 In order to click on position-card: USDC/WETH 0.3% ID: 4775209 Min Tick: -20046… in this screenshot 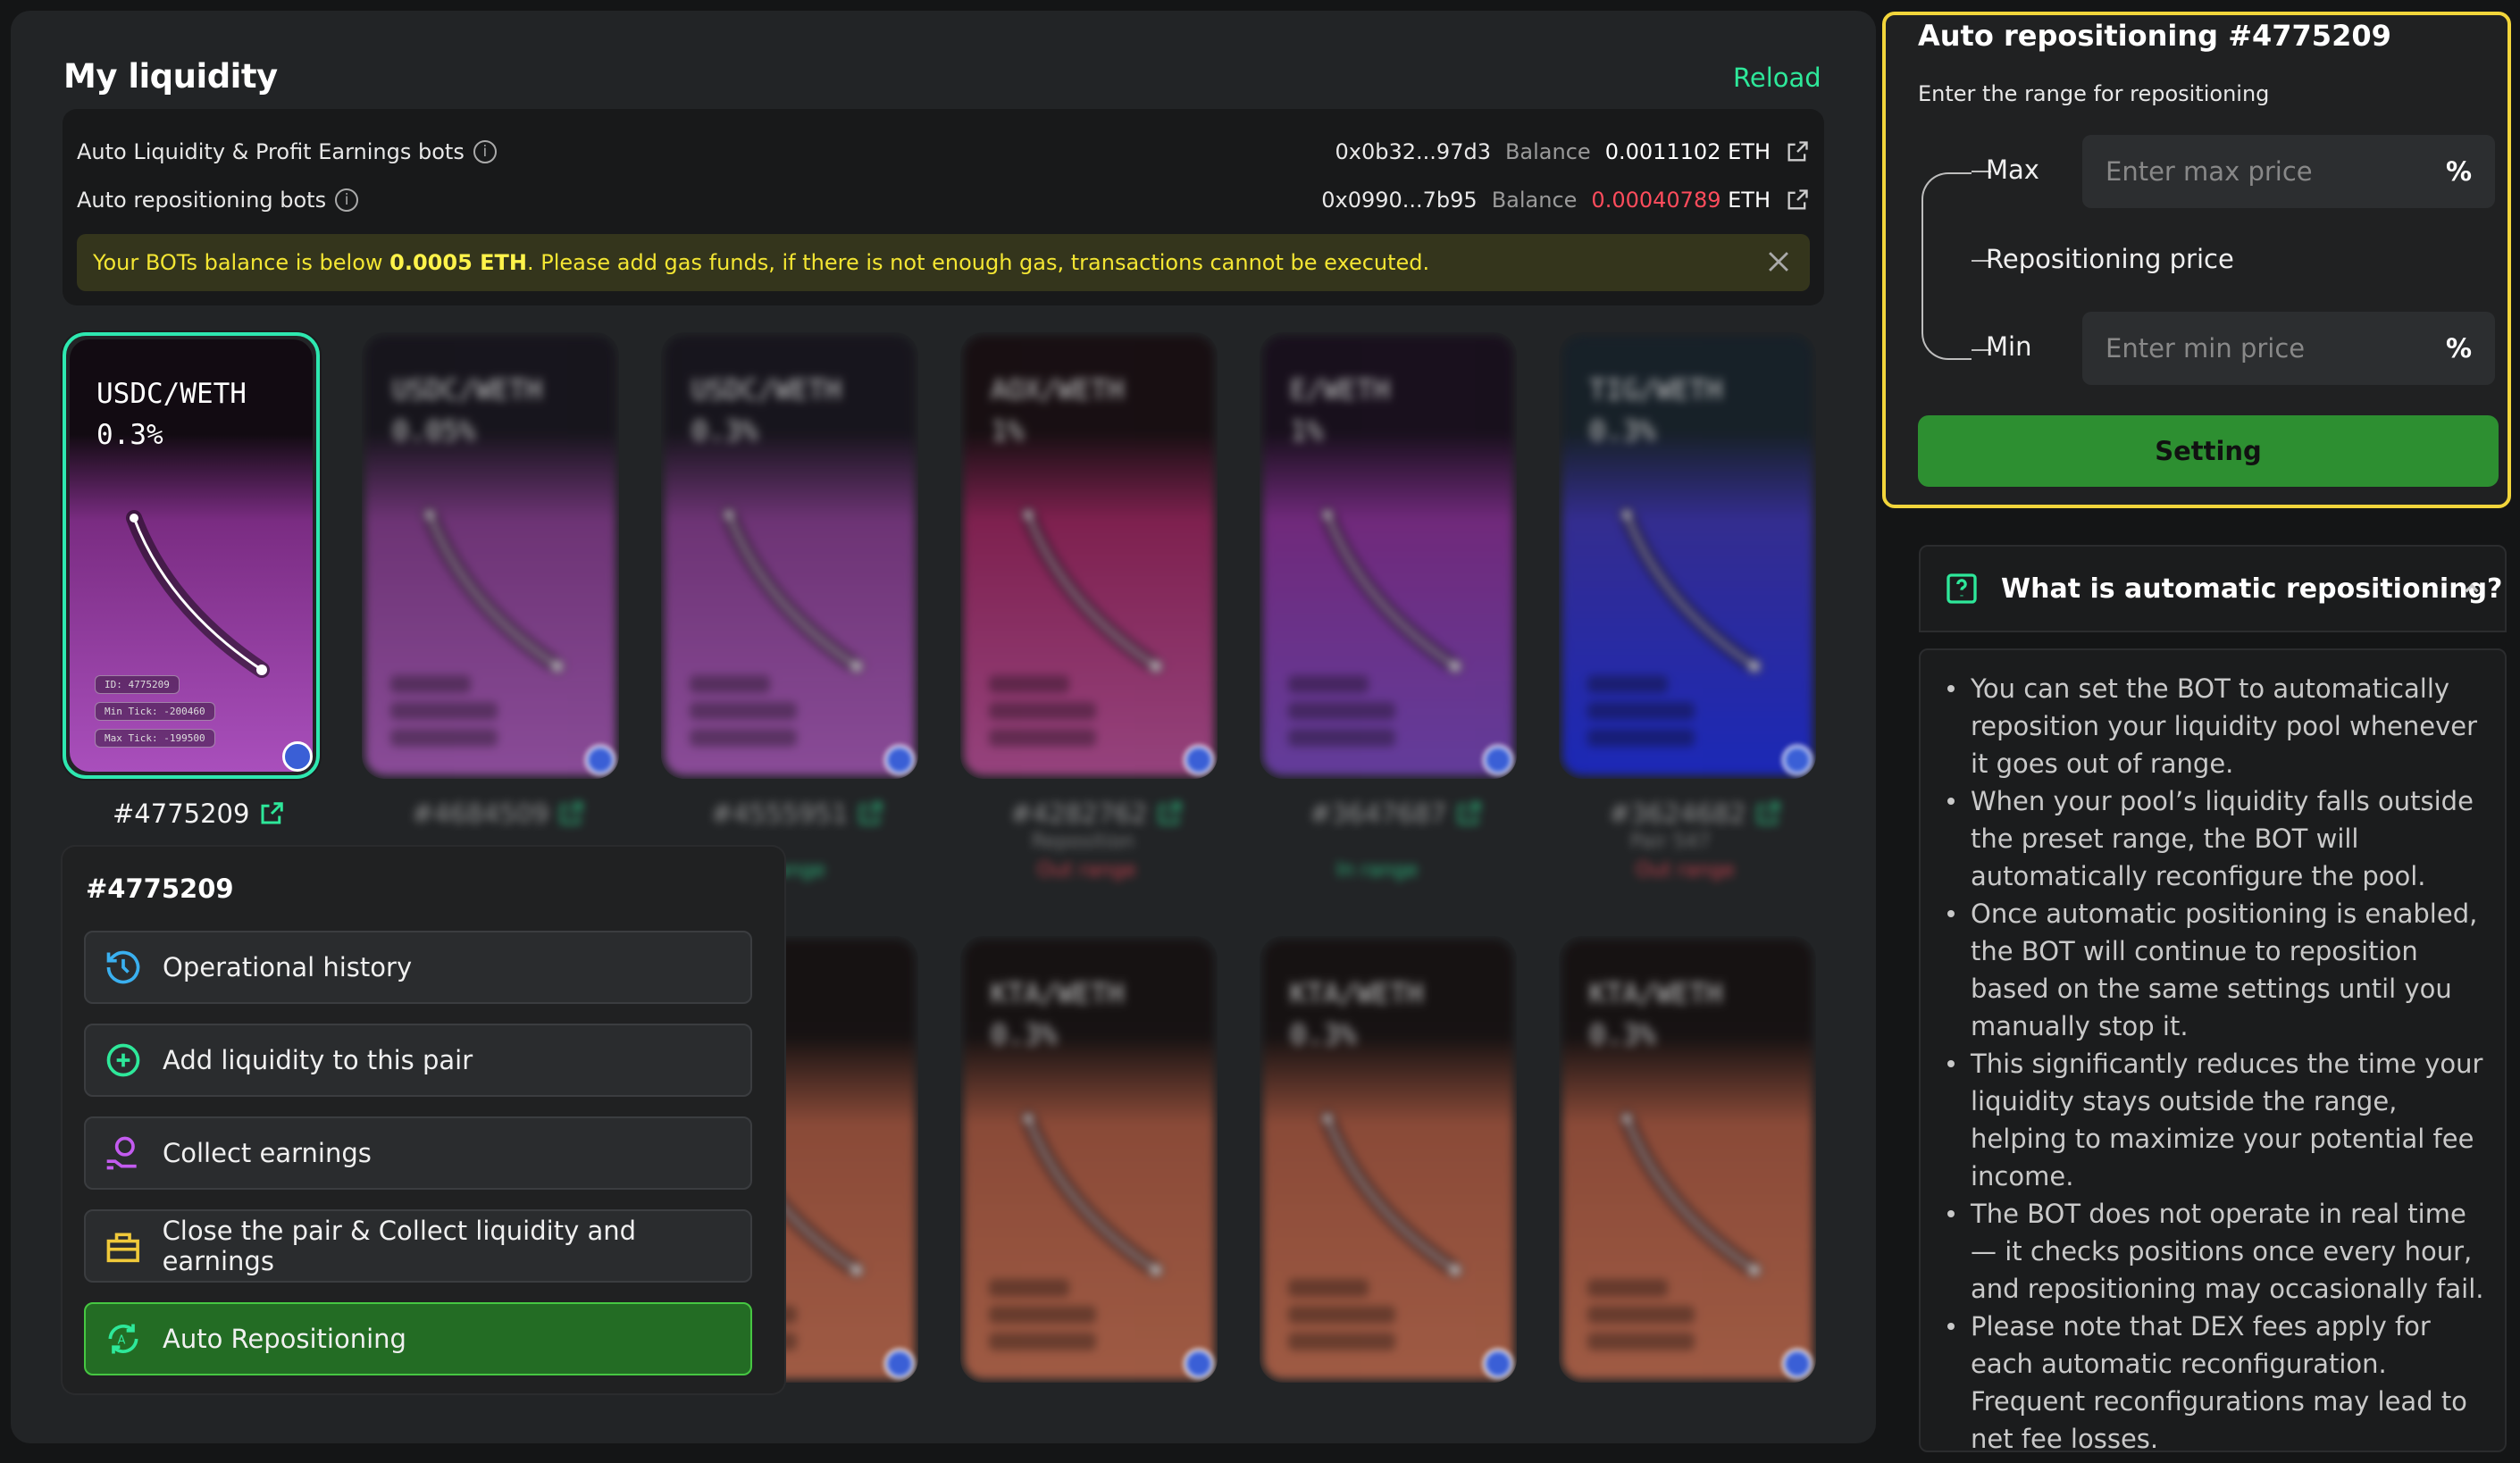, I will do `click(191, 556)`.